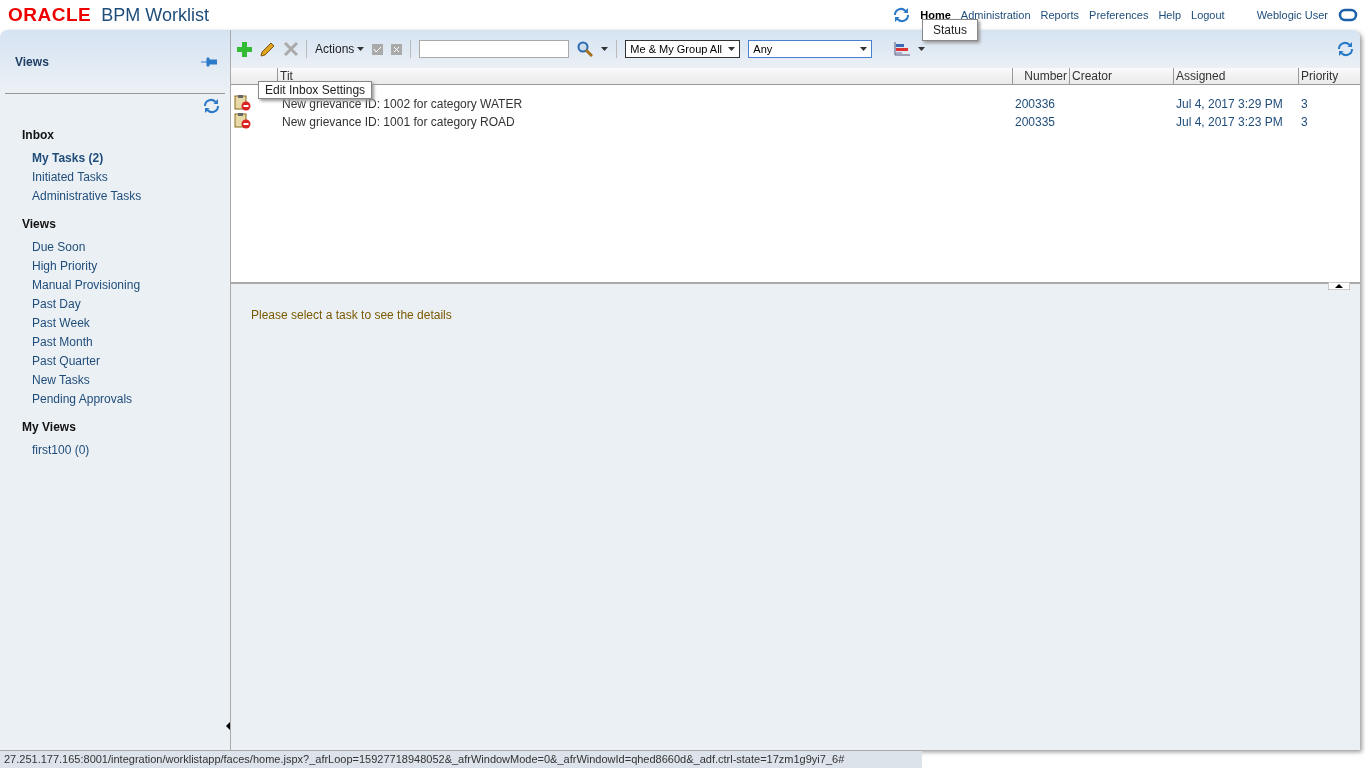 Image resolution: width=1366 pixels, height=768 pixels. What do you see at coordinates (126, 266) in the screenshot?
I see `view-link: High Priority` at bounding box center [126, 266].